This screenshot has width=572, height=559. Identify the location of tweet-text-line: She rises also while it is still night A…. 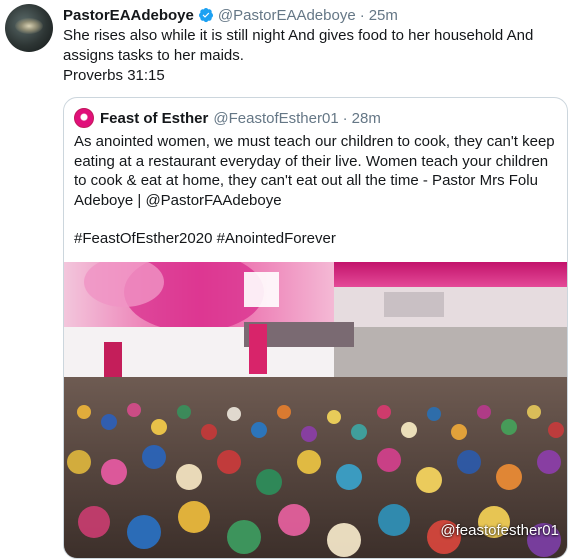
(298, 35).